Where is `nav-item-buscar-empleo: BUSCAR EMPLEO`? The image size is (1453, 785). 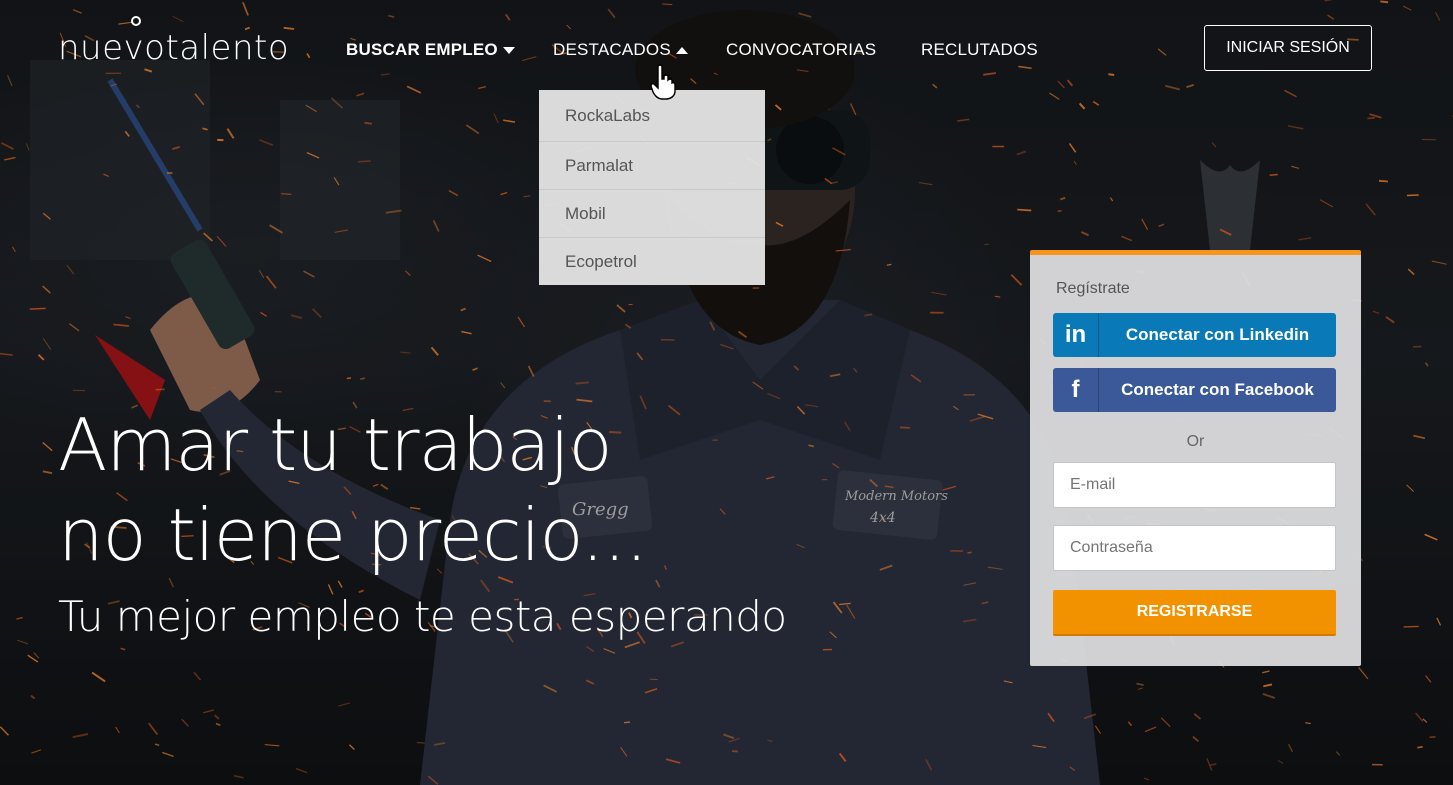 nav-item-buscar-empleo: BUSCAR EMPLEO is located at coordinates (430, 50).